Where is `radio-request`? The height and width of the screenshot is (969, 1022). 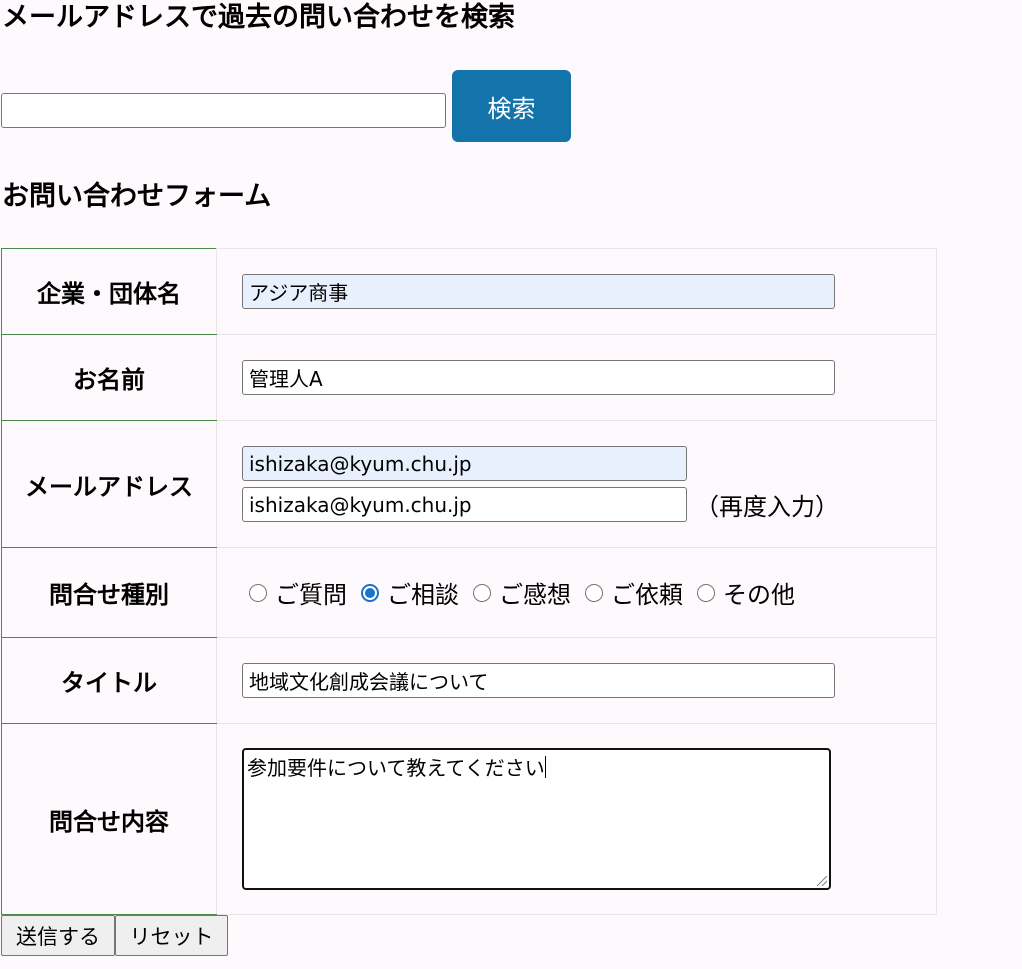 radio-request is located at coordinates (594, 592).